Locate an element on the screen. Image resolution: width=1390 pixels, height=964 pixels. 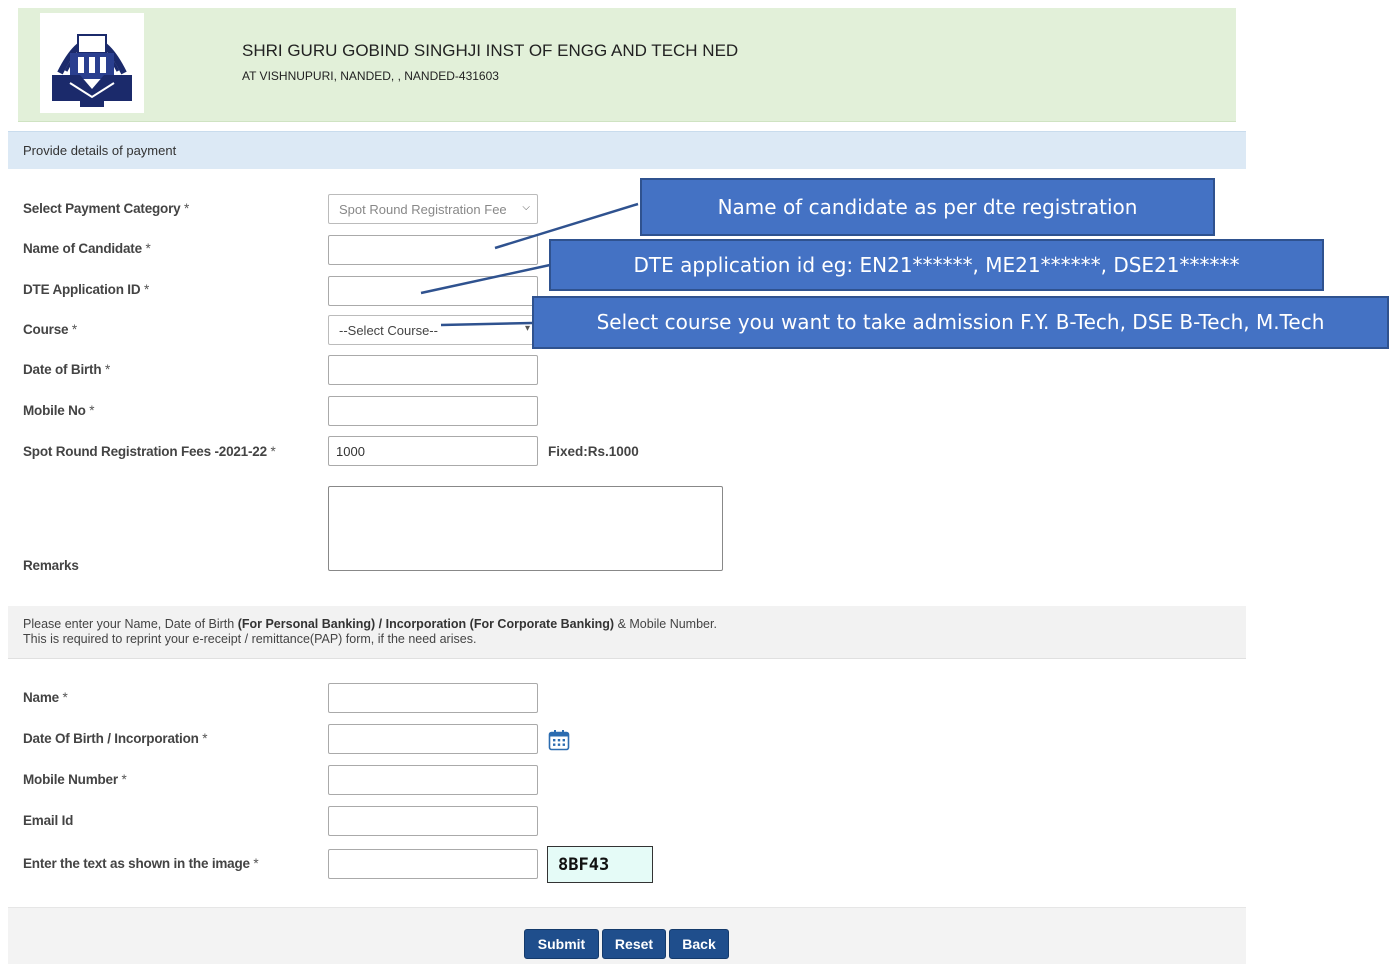
mobile-label: Mobile No * is located at coordinates (59, 410).